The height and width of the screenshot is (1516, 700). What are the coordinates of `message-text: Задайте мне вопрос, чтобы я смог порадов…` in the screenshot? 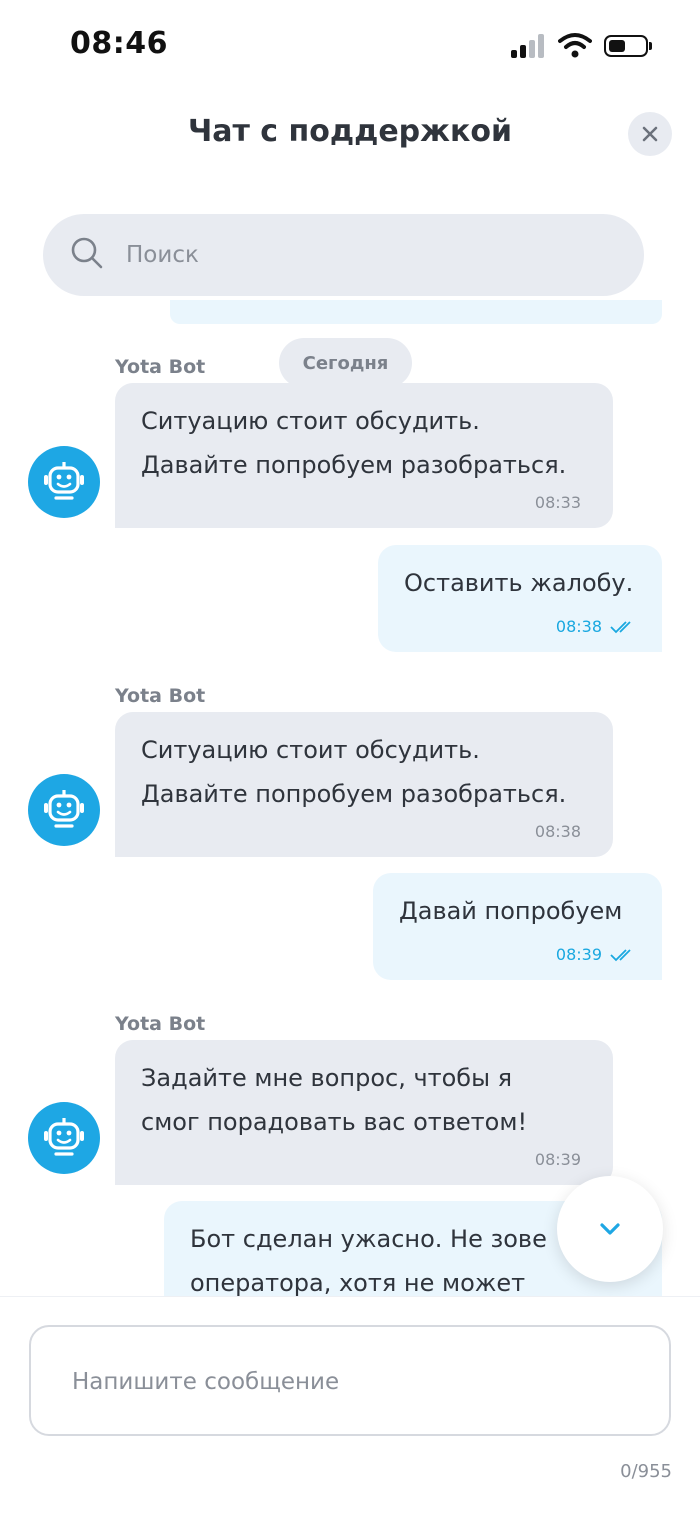 It's located at (334, 1100).